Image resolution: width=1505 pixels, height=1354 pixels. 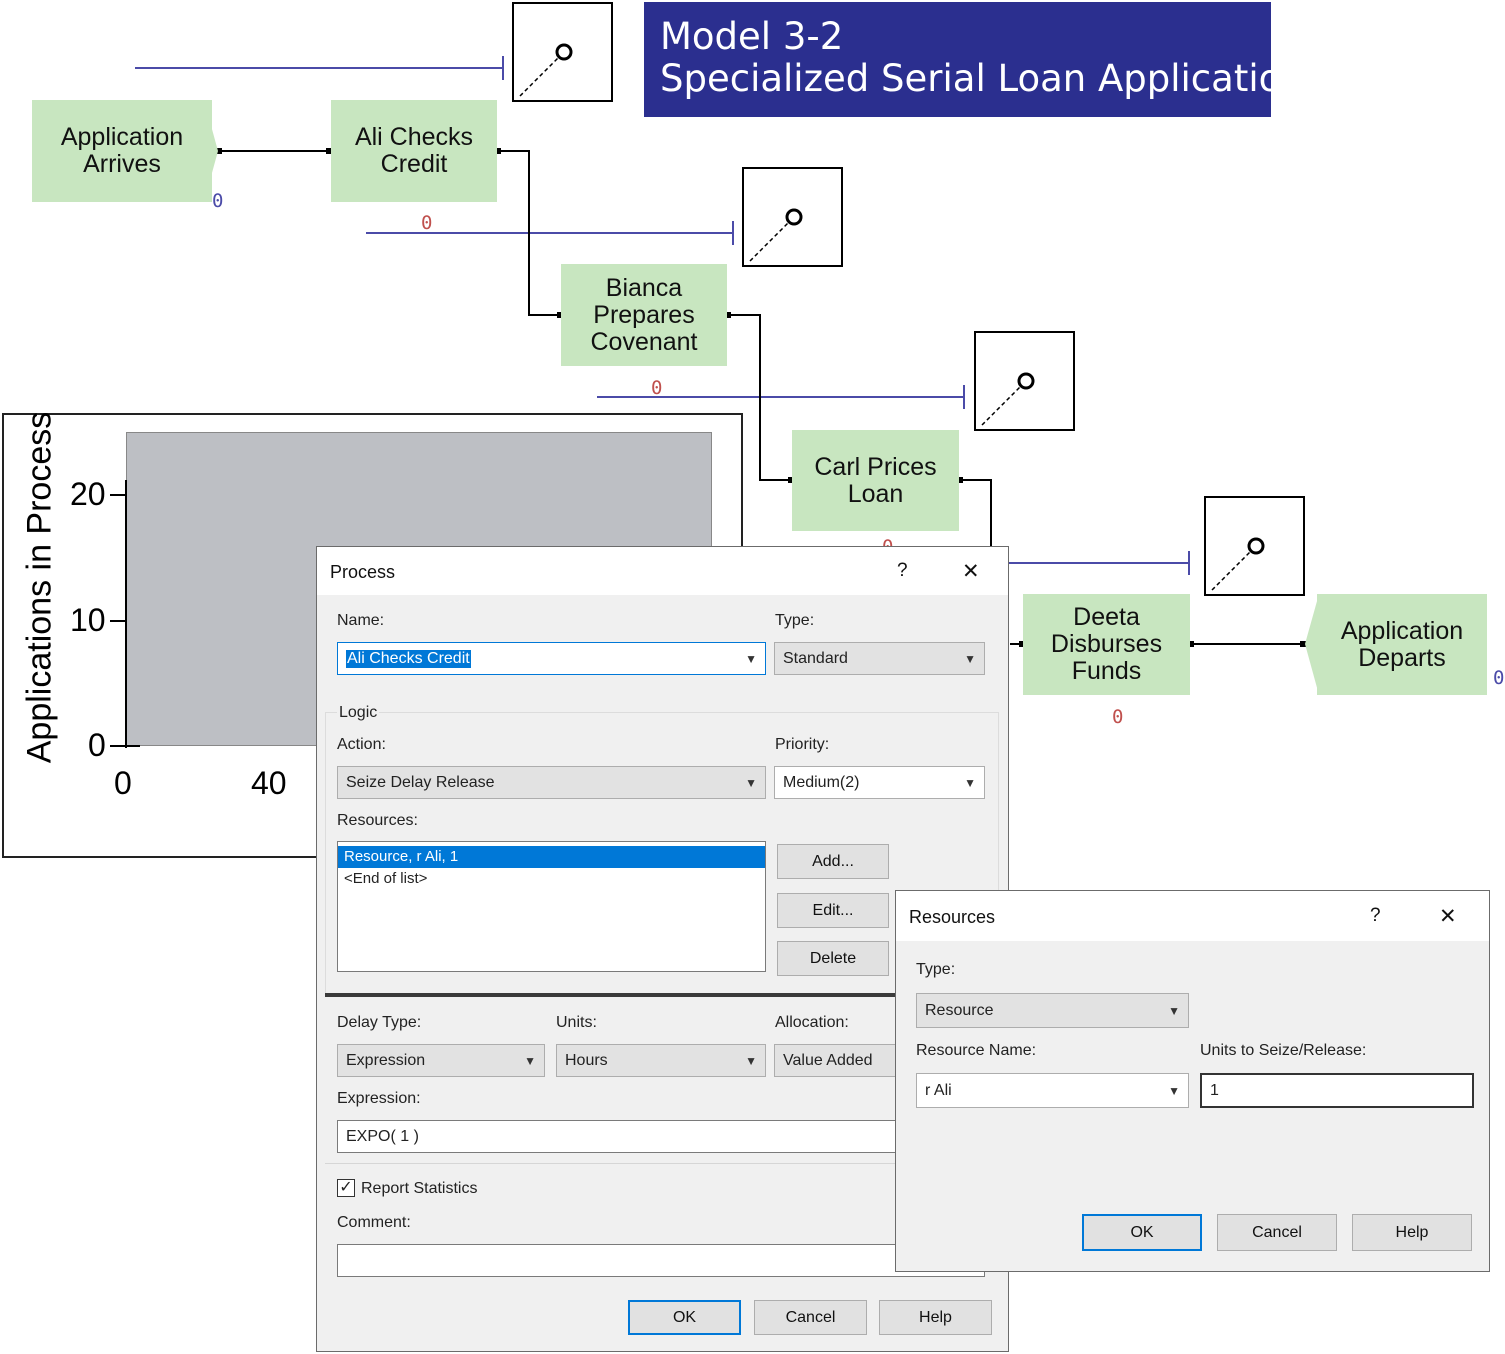 What do you see at coordinates (952, 917) in the screenshot?
I see `dialog-title: Resources` at bounding box center [952, 917].